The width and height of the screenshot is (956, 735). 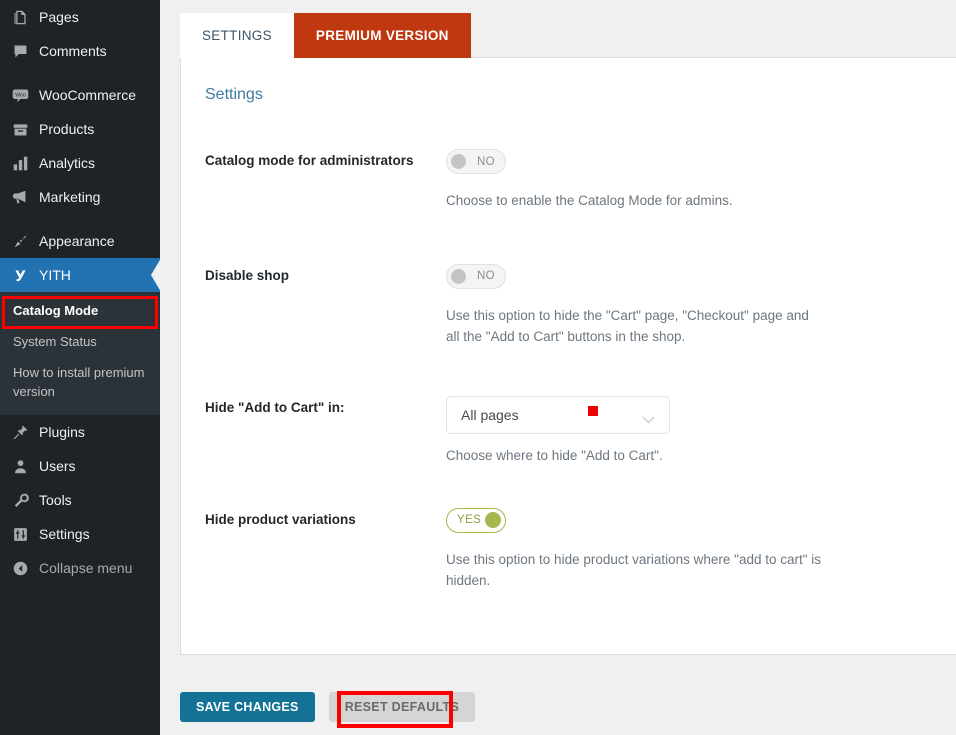 I want to click on sidebar-item-label: YITH, so click(x=55, y=275).